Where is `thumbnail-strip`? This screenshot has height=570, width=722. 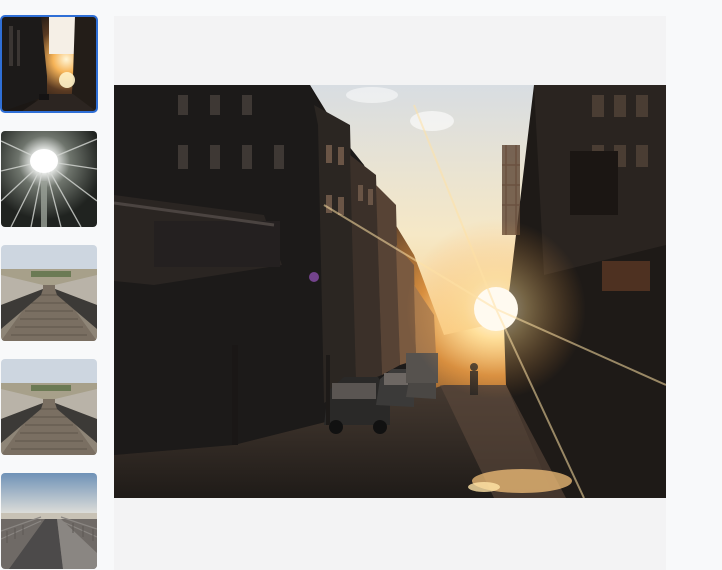
thumbnail-strip is located at coordinates (50, 285).